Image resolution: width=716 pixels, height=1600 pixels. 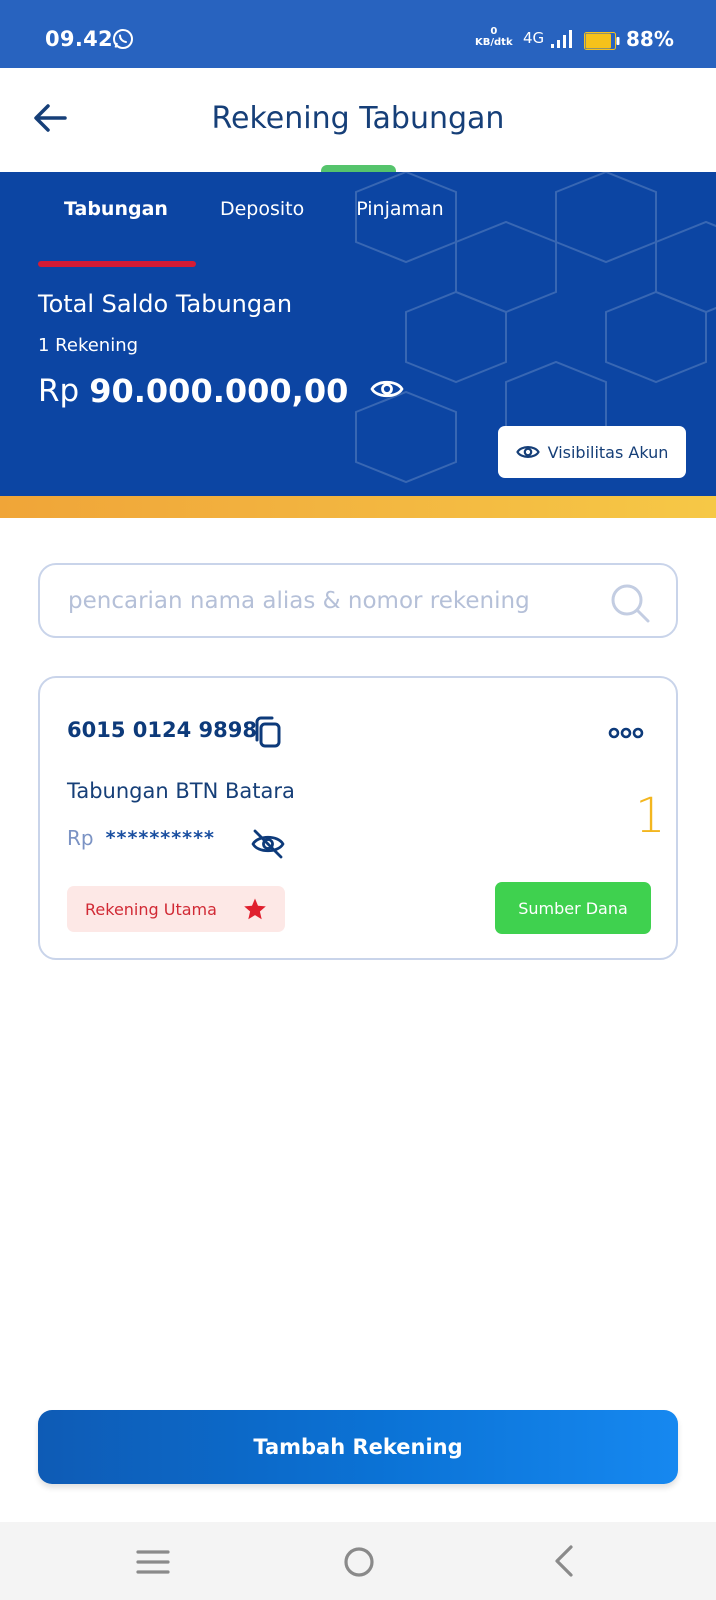 What do you see at coordinates (268, 846) in the screenshot?
I see `eye-off-icon` at bounding box center [268, 846].